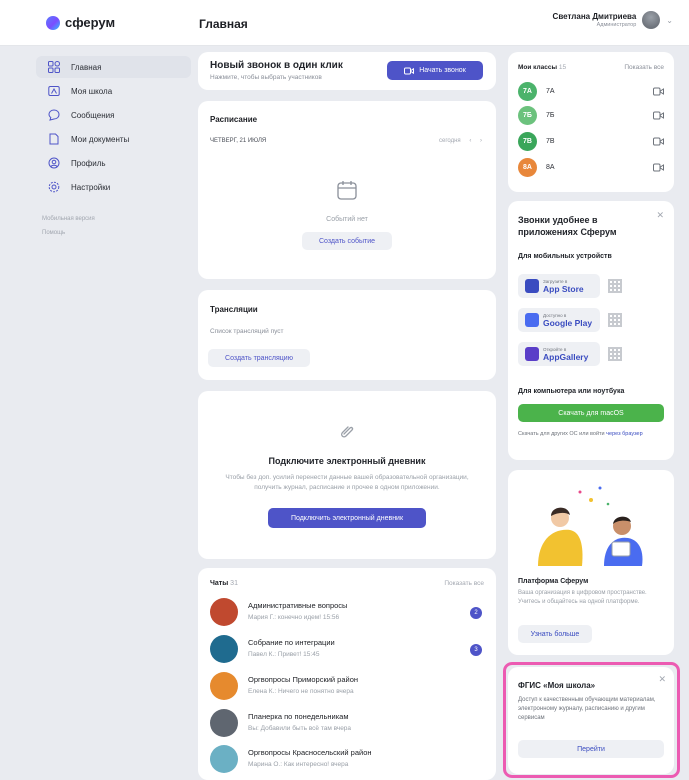 Image resolution: width=689 pixels, height=780 pixels. Describe the element at coordinates (53, 22) in the screenshot. I see `logo-icon` at that location.